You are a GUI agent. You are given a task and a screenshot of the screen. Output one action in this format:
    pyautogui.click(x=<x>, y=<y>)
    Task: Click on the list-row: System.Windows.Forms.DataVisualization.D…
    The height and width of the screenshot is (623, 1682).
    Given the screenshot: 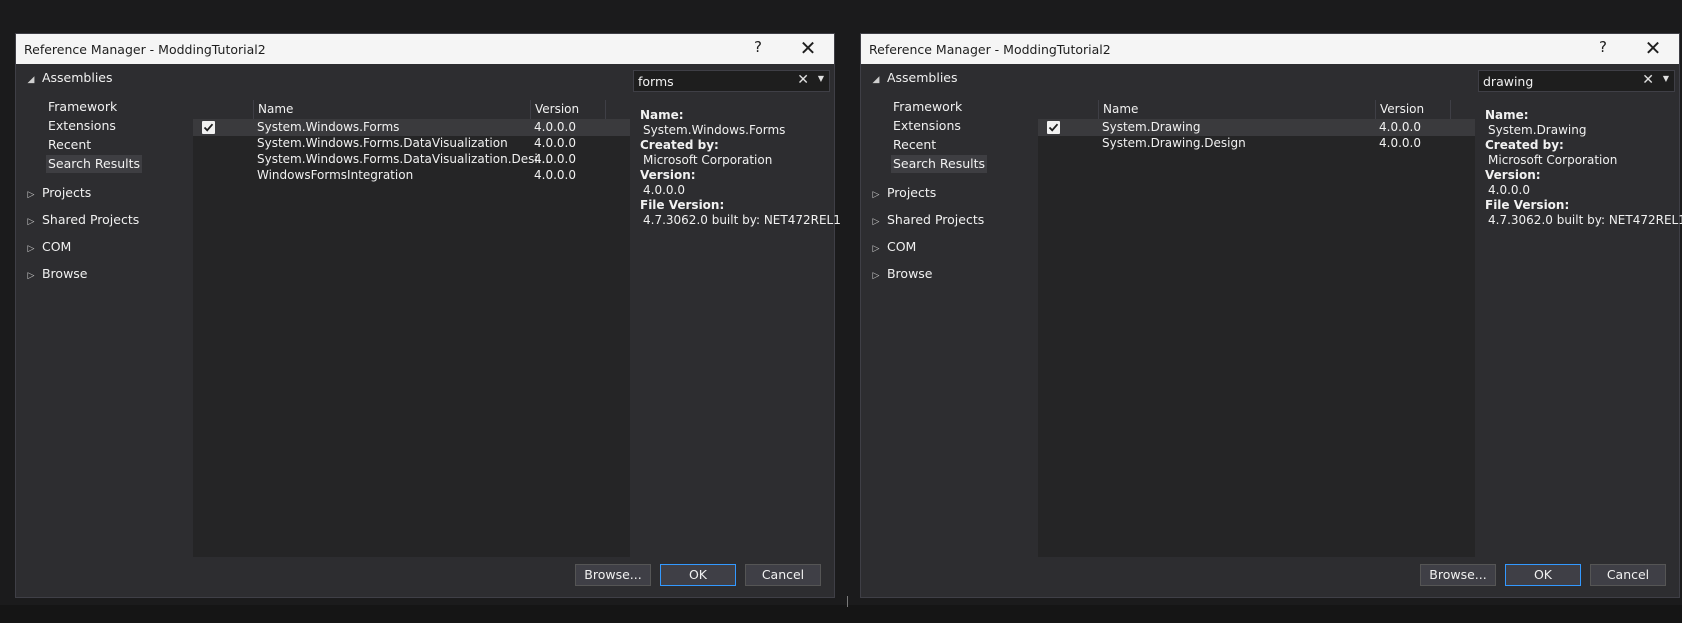 What is the action you would take?
    pyautogui.click(x=411, y=159)
    